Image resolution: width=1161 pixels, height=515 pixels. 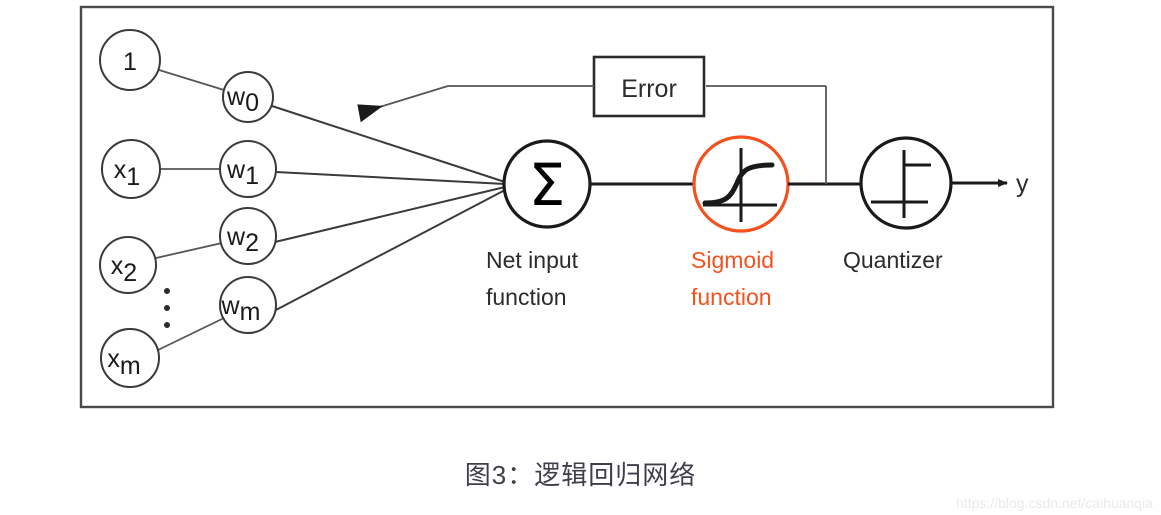 What do you see at coordinates (532, 260) in the screenshot?
I see `net-input-label-line1: Net input` at bounding box center [532, 260].